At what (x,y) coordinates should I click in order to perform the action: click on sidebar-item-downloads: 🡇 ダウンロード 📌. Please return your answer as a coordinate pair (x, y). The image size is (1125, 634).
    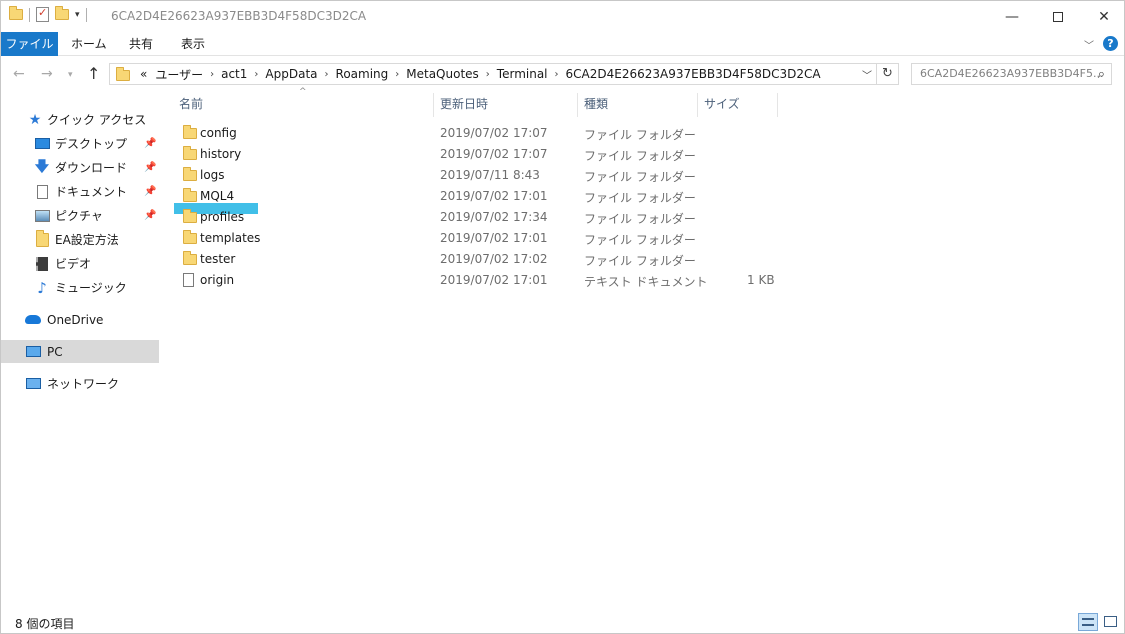
    Looking at the image, I should click on (80, 167).